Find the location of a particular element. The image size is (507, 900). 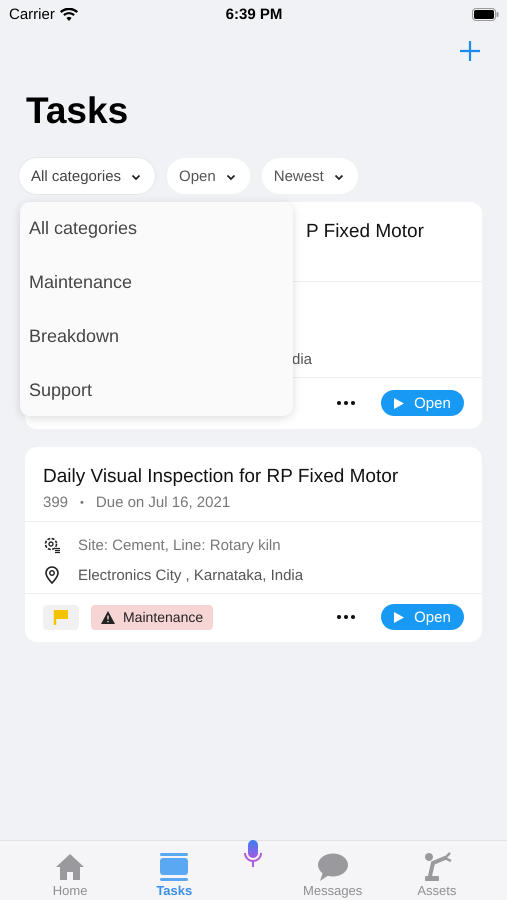

menu-item: Breakdown is located at coordinates (74, 336).